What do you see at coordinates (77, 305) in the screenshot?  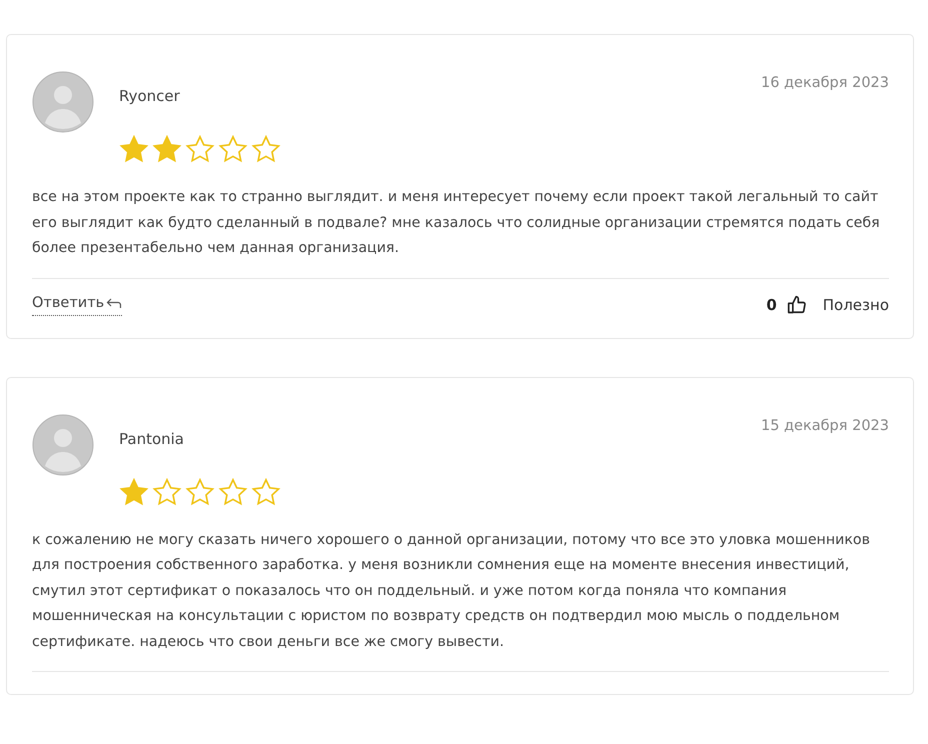 I see `reply-link: Ответить` at bounding box center [77, 305].